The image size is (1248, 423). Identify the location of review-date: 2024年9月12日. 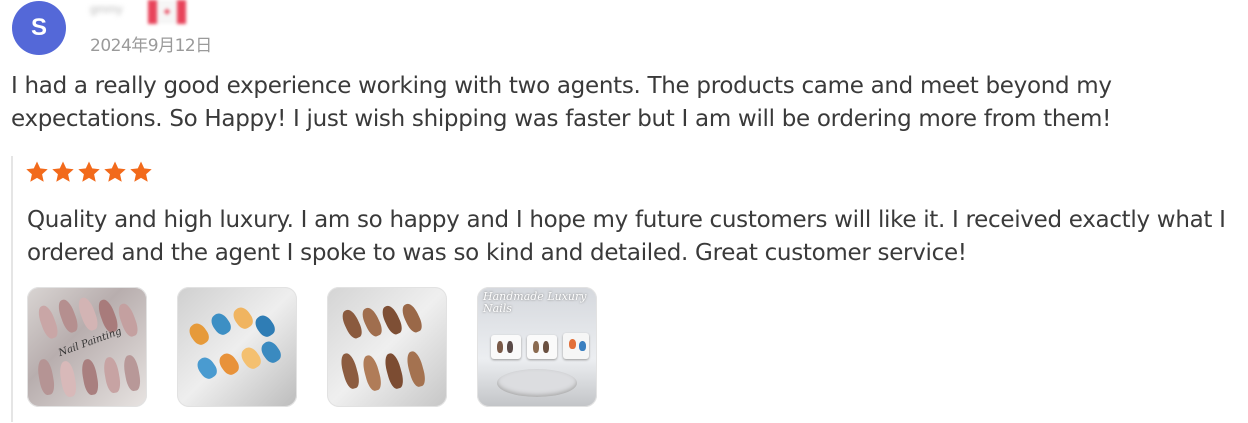
(151, 46).